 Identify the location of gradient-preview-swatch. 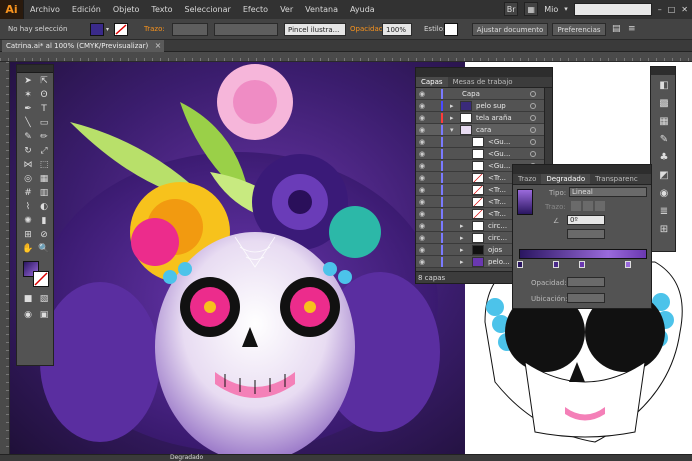
(525, 202).